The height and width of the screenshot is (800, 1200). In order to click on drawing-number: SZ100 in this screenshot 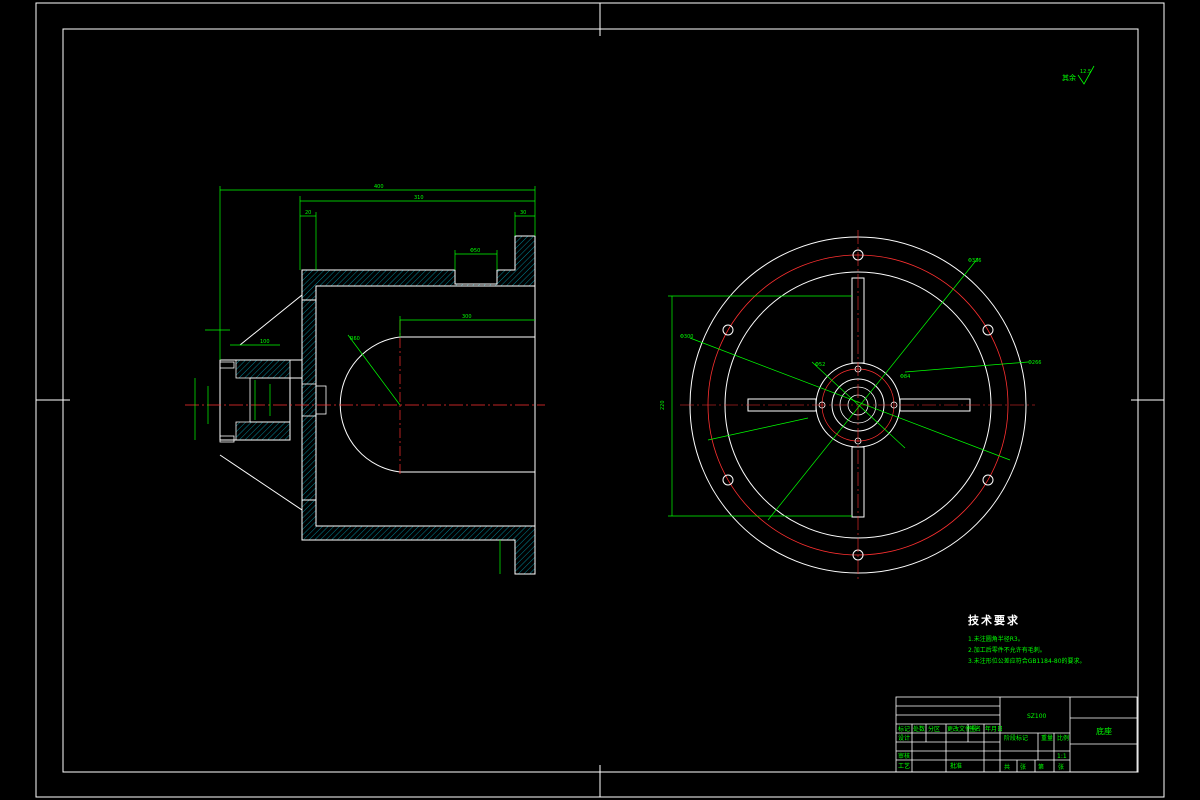, I will do `click(1037, 716)`.